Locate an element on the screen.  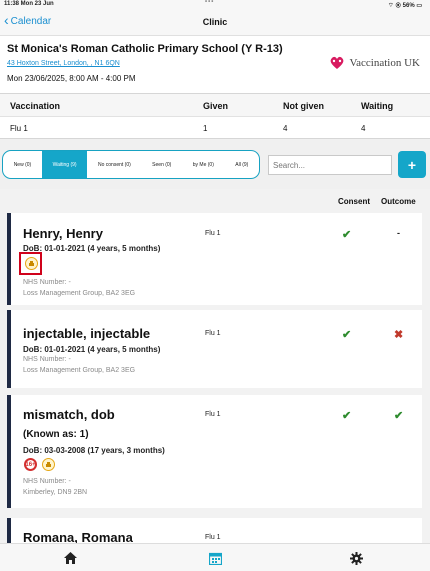
patient-name: mismatch, dob is located at coordinates (69, 414).